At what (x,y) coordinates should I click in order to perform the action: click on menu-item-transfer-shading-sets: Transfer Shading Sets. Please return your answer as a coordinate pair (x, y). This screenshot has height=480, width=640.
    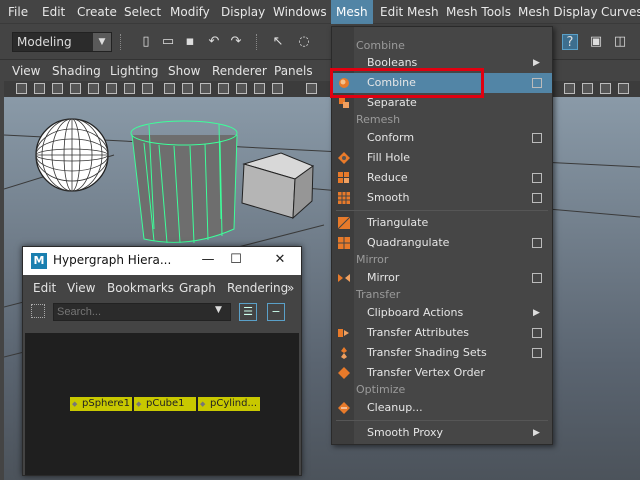
    Looking at the image, I should click on (442, 353).